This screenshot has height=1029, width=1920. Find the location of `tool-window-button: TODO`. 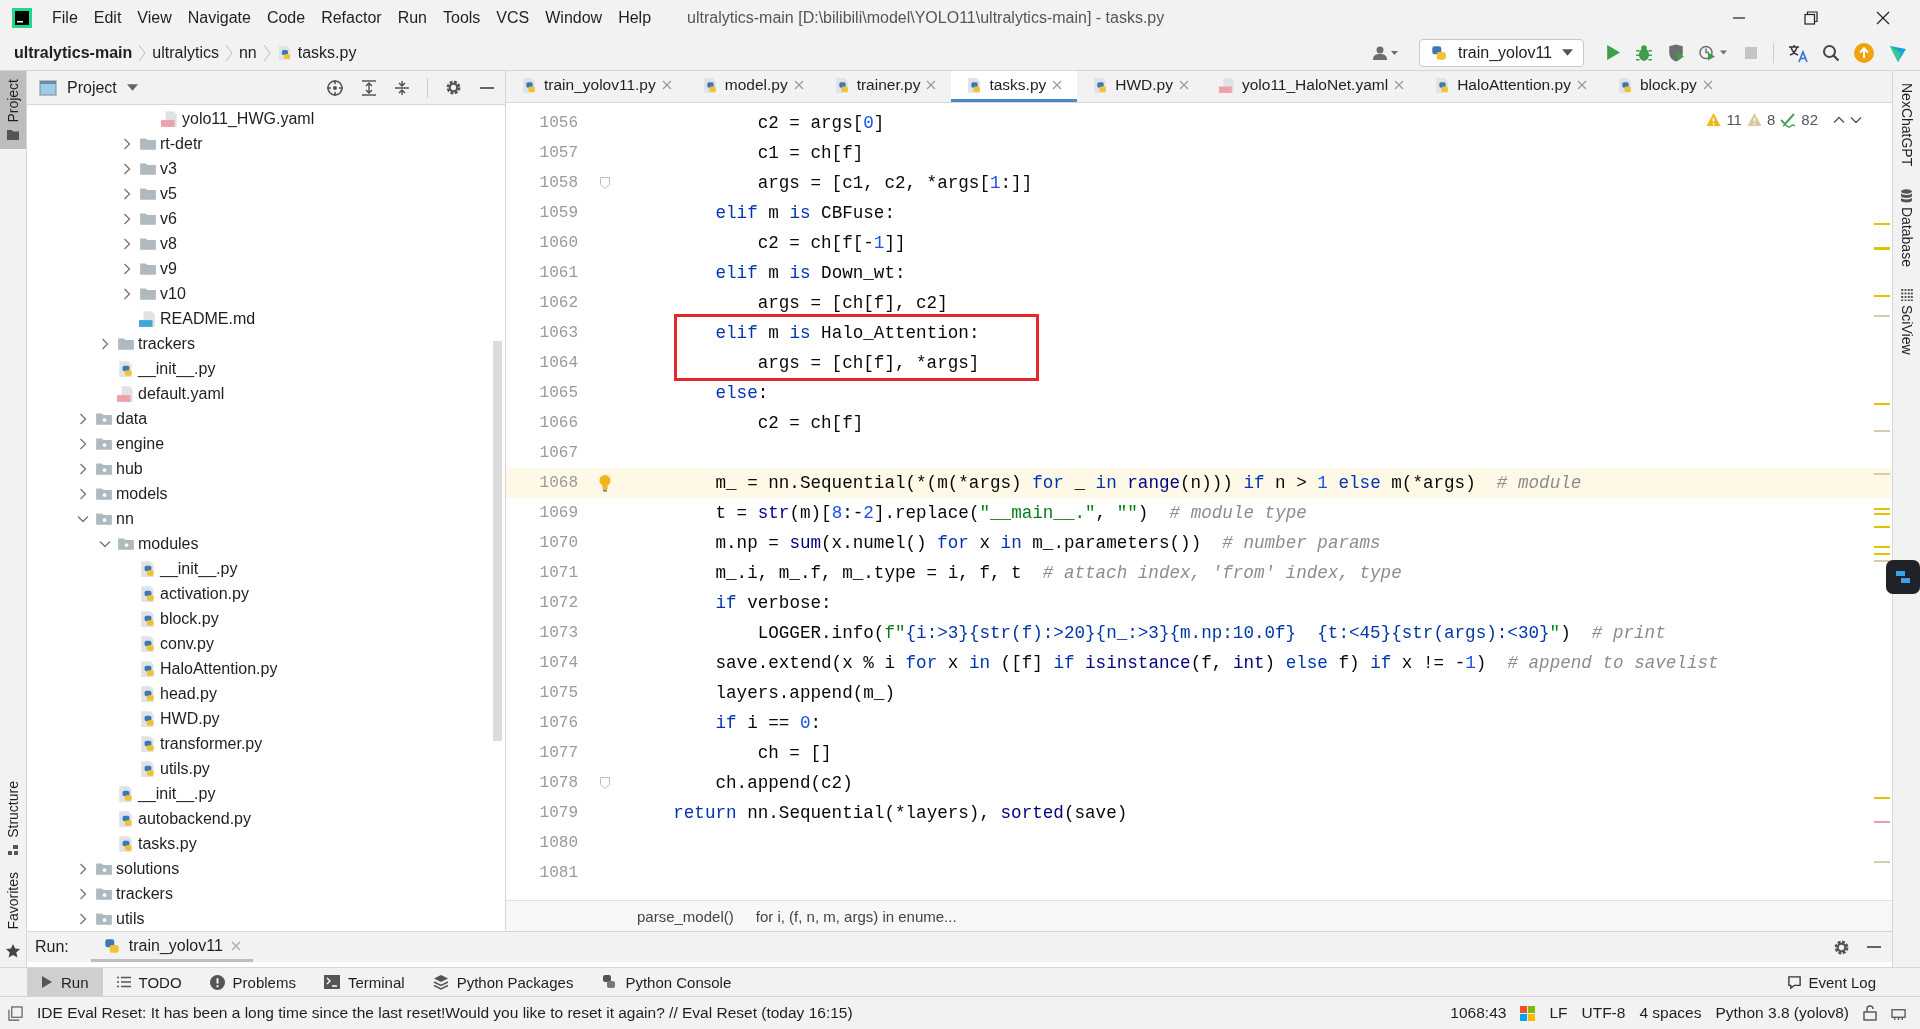

tool-window-button: TODO is located at coordinates (149, 982).